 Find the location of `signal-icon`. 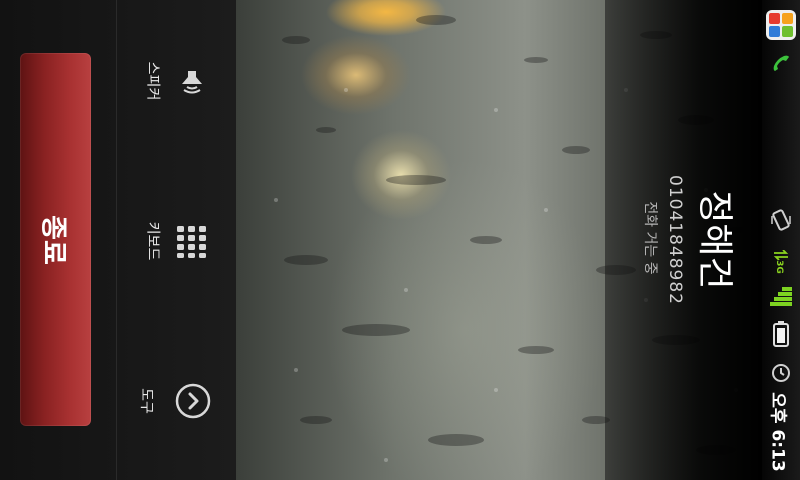

signal-icon is located at coordinates (781, 296).